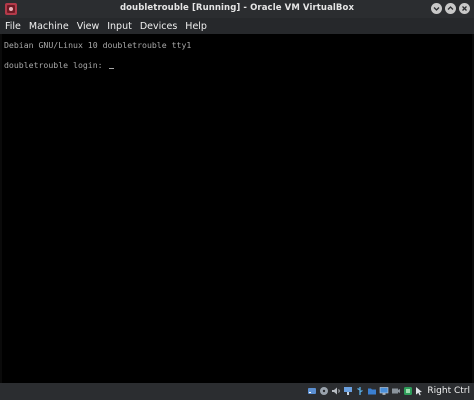 Image resolution: width=474 pixels, height=400 pixels. Describe the element at coordinates (88, 26) in the screenshot. I see `menu-view: View` at that location.